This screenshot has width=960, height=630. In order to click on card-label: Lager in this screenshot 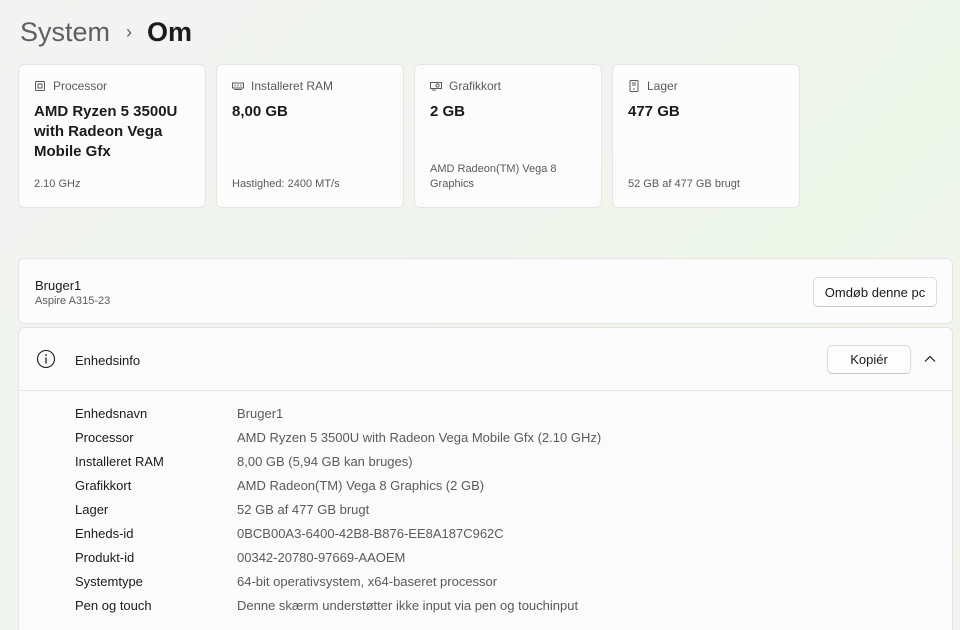, I will do `click(662, 86)`.